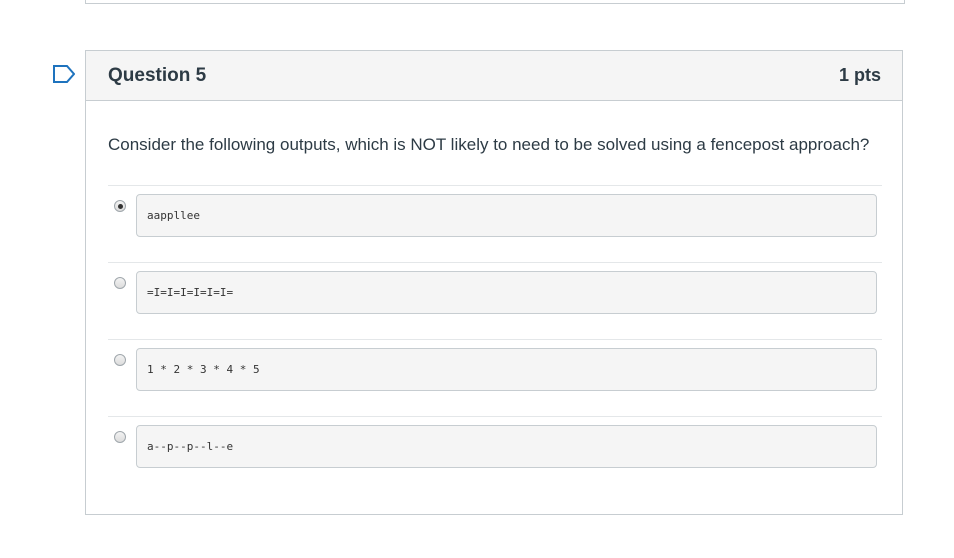 The image size is (954, 558). What do you see at coordinates (157, 75) in the screenshot?
I see `question-title: Question 5` at bounding box center [157, 75].